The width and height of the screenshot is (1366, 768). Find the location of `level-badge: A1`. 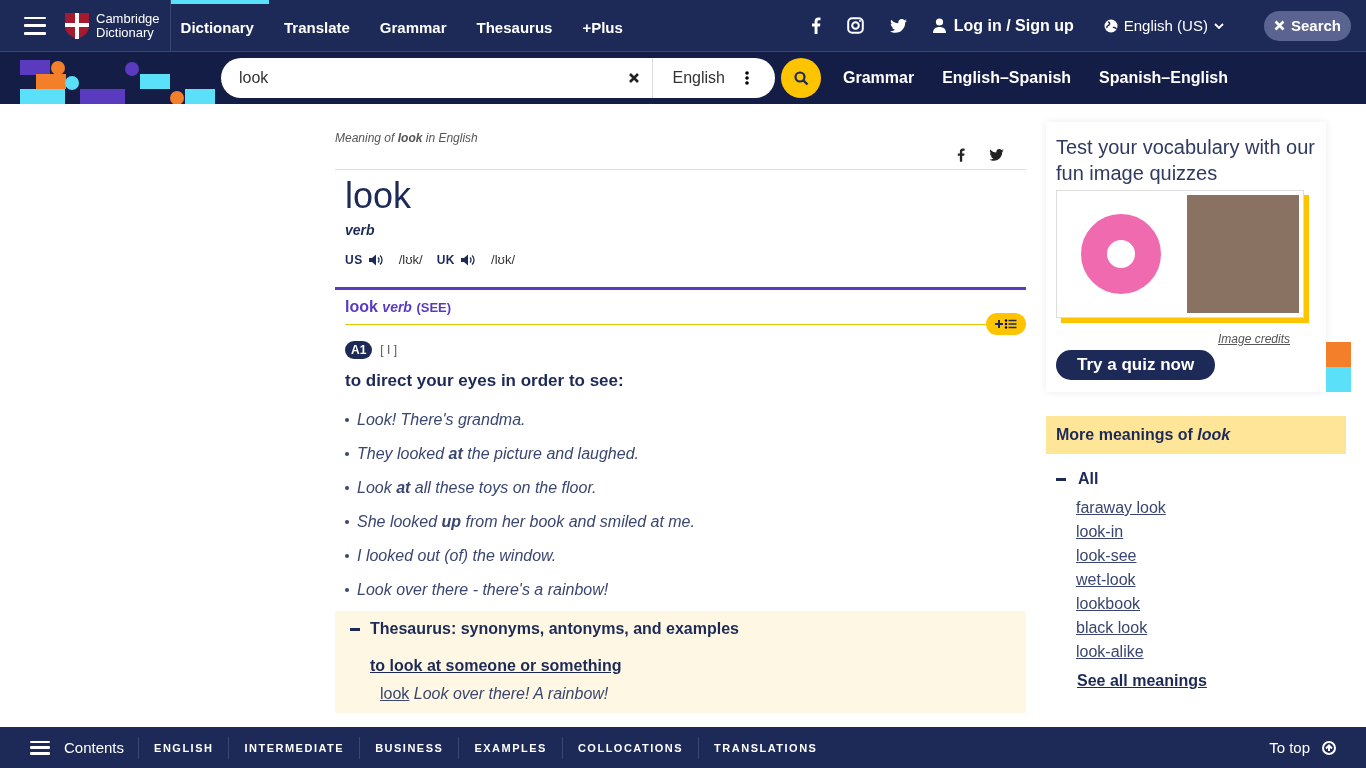

level-badge: A1 is located at coordinates (359, 350).